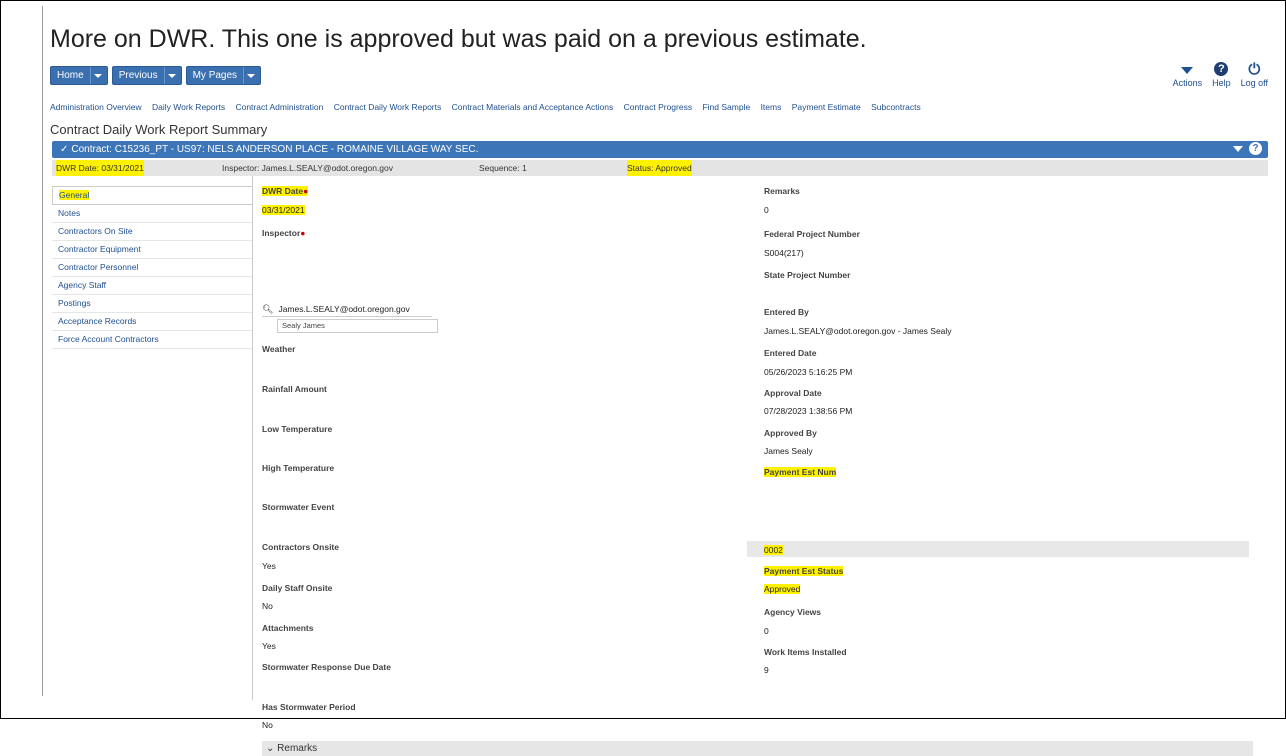  Describe the element at coordinates (294, 389) in the screenshot. I see `rainfall-label: Rainfall Amount` at that location.